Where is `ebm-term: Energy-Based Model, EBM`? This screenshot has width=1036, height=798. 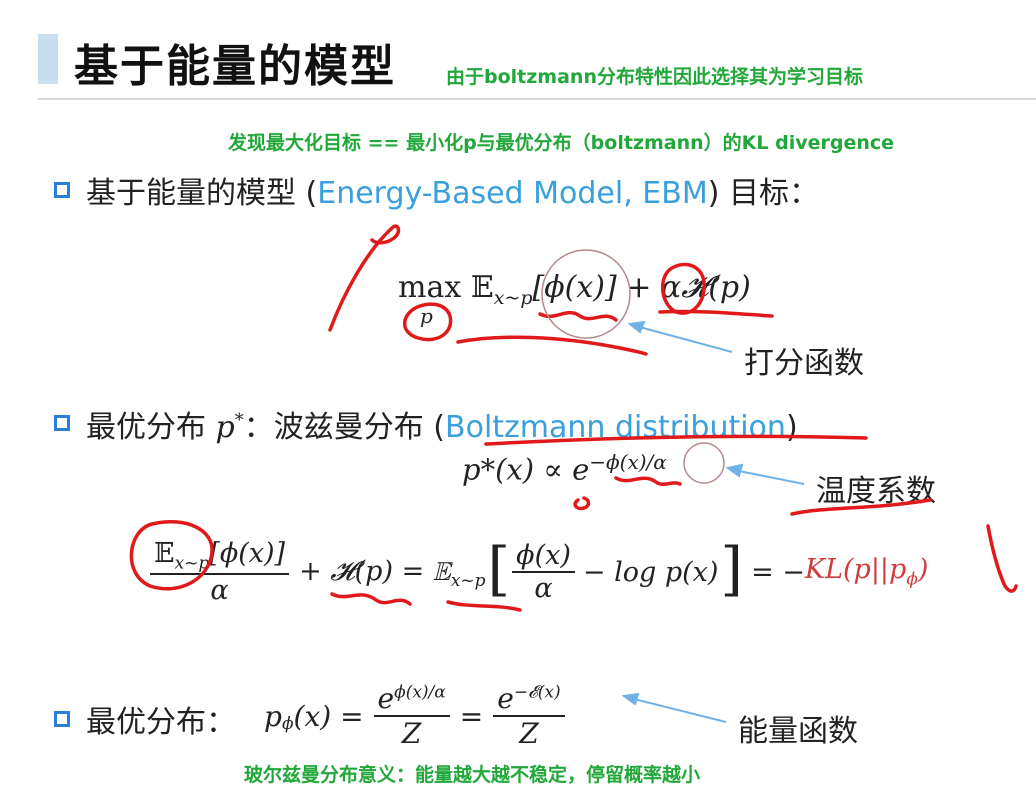
ebm-term: Energy-Based Model, EBM is located at coordinates (512, 193).